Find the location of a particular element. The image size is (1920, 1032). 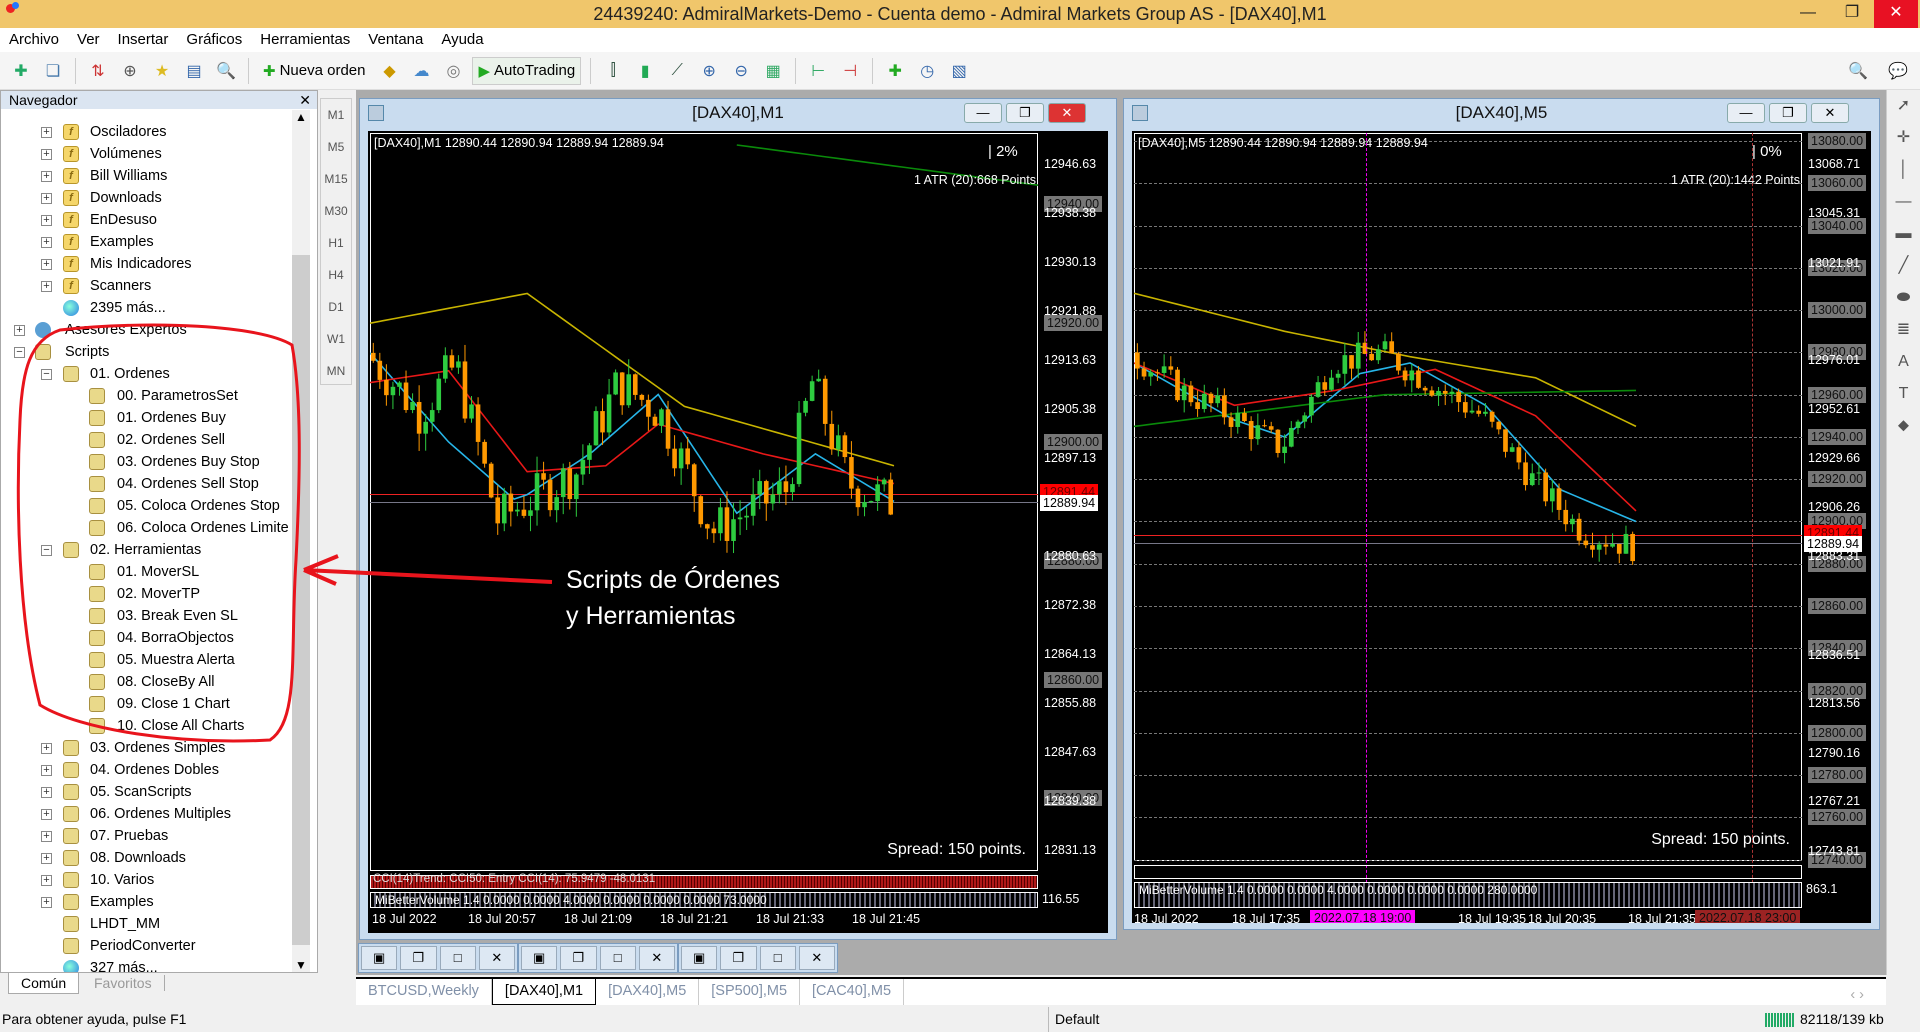

timeframe-m5: M5 is located at coordinates (336, 147).